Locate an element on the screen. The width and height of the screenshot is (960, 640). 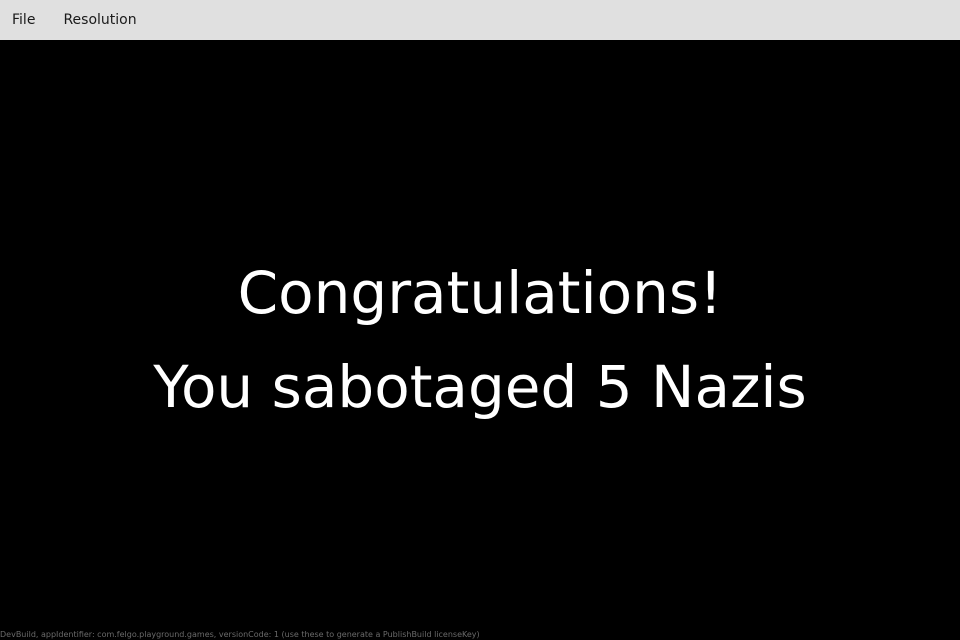
congratulations-text: Congratulations! is located at coordinates (480, 293).